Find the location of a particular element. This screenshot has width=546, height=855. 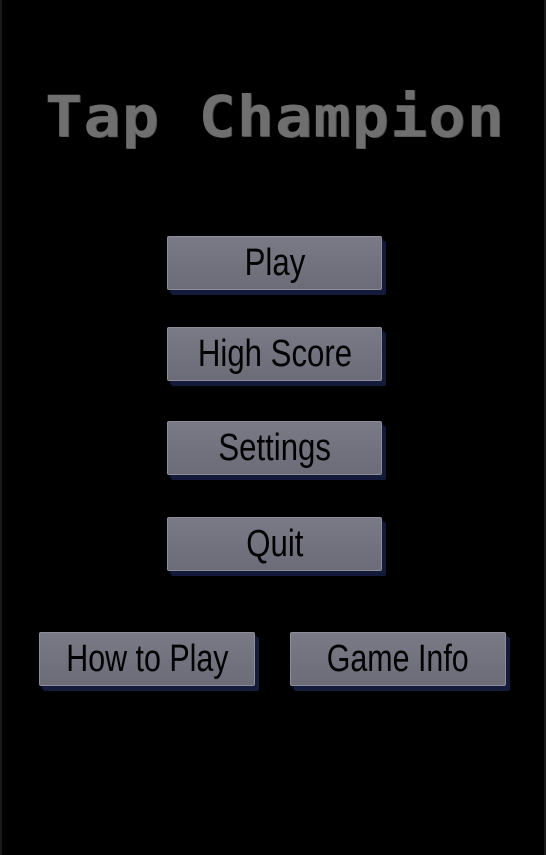

high-score-button-label: High Score is located at coordinates (274, 354).